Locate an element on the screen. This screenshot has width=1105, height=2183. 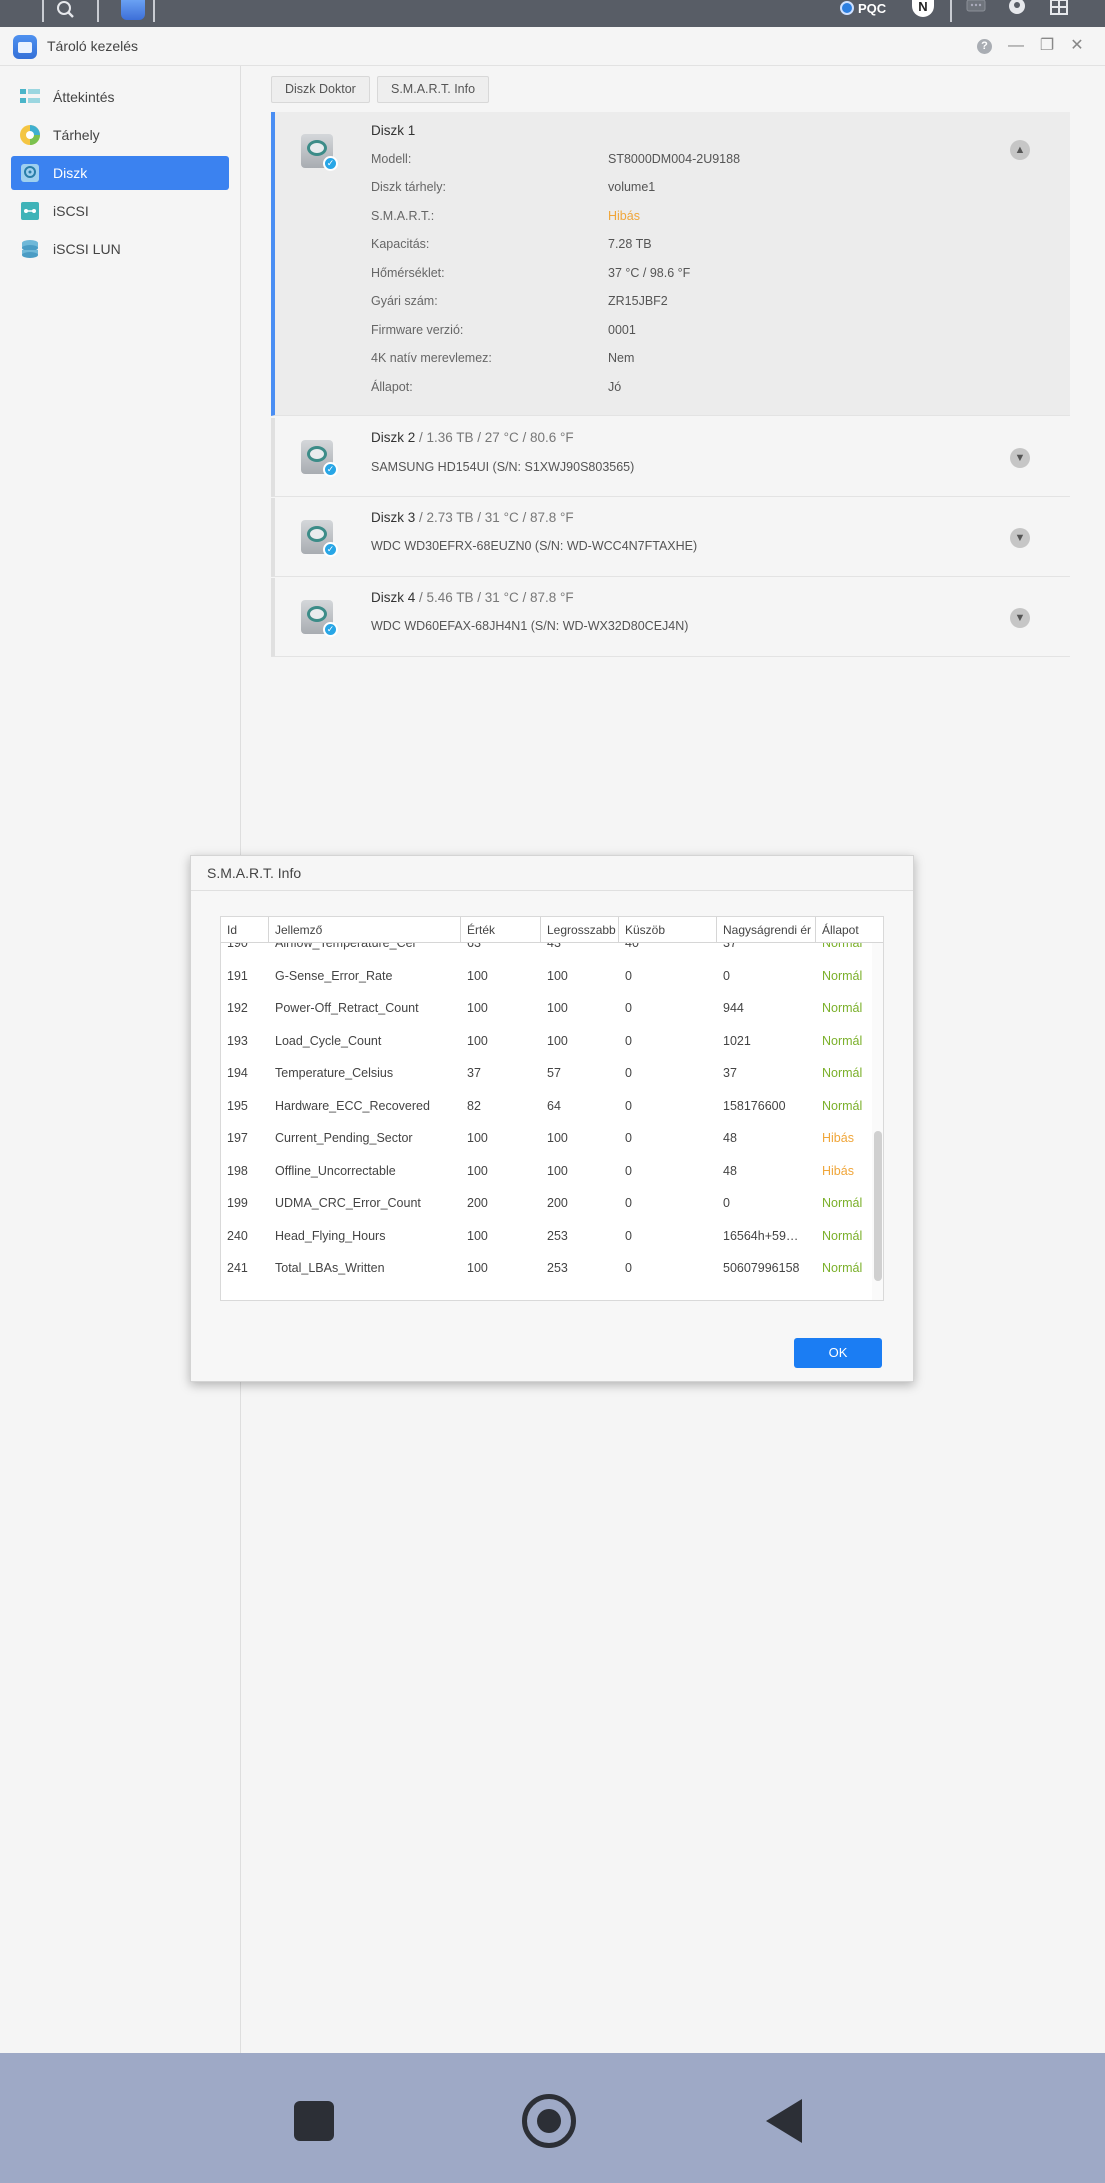
user-icon is located at coordinates (1017, 8).